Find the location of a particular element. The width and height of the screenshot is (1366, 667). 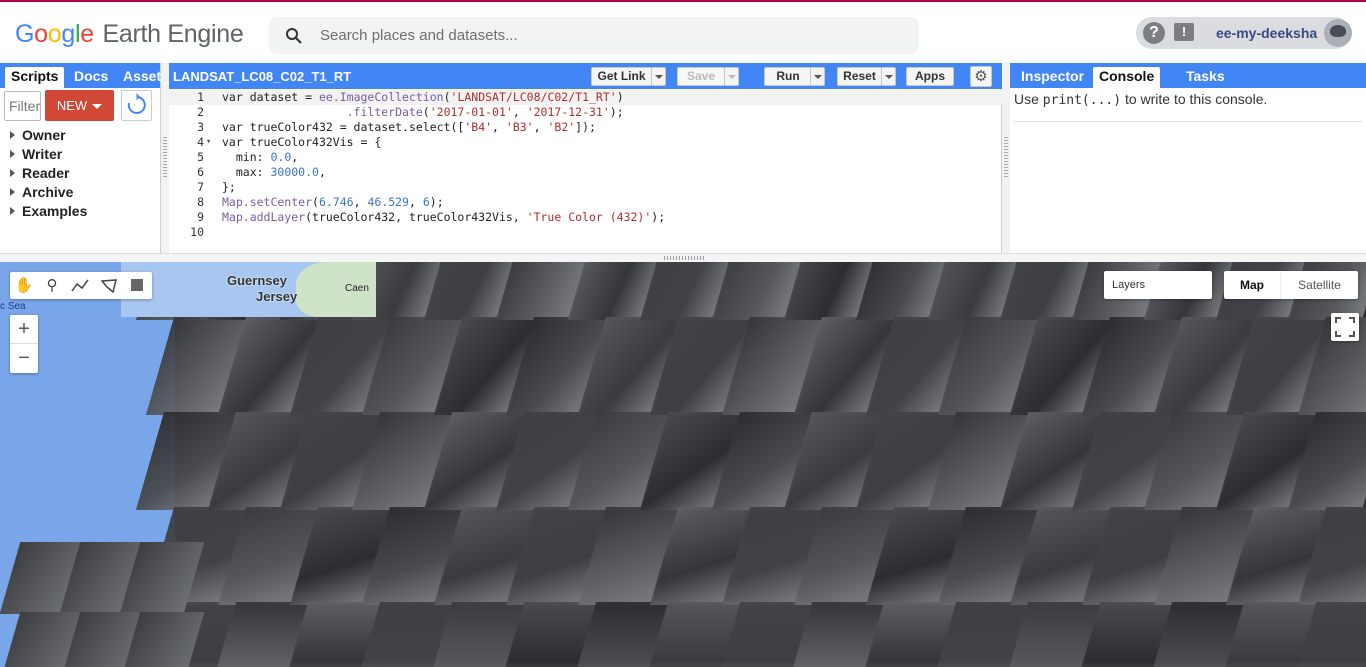

left-splitter is located at coordinates (165, 158).